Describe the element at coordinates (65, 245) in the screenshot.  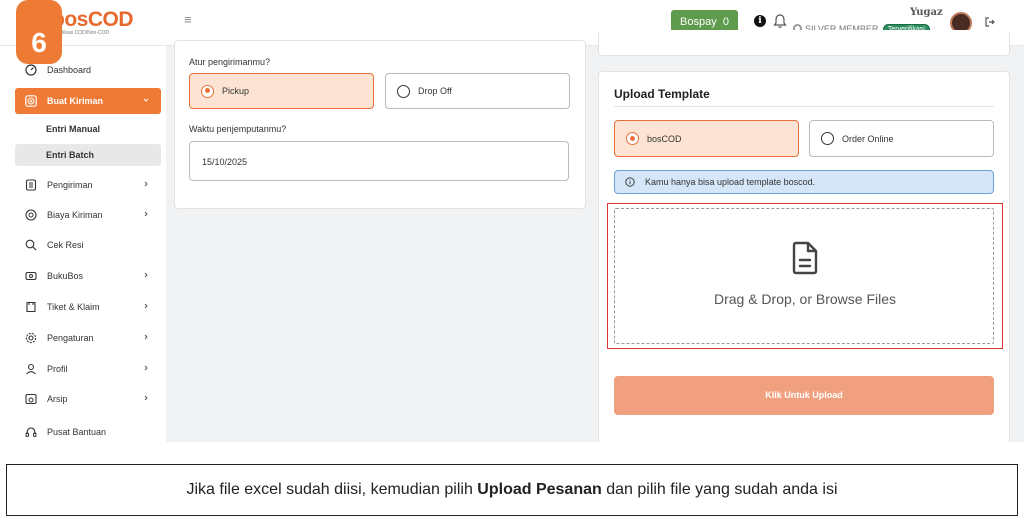
I see `sidebar-item-label: Cek Resi` at that location.